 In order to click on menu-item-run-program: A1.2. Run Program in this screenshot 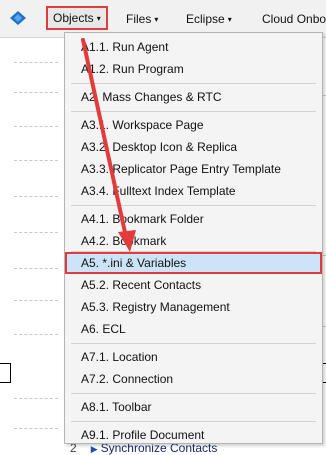, I will do `click(193, 69)`.